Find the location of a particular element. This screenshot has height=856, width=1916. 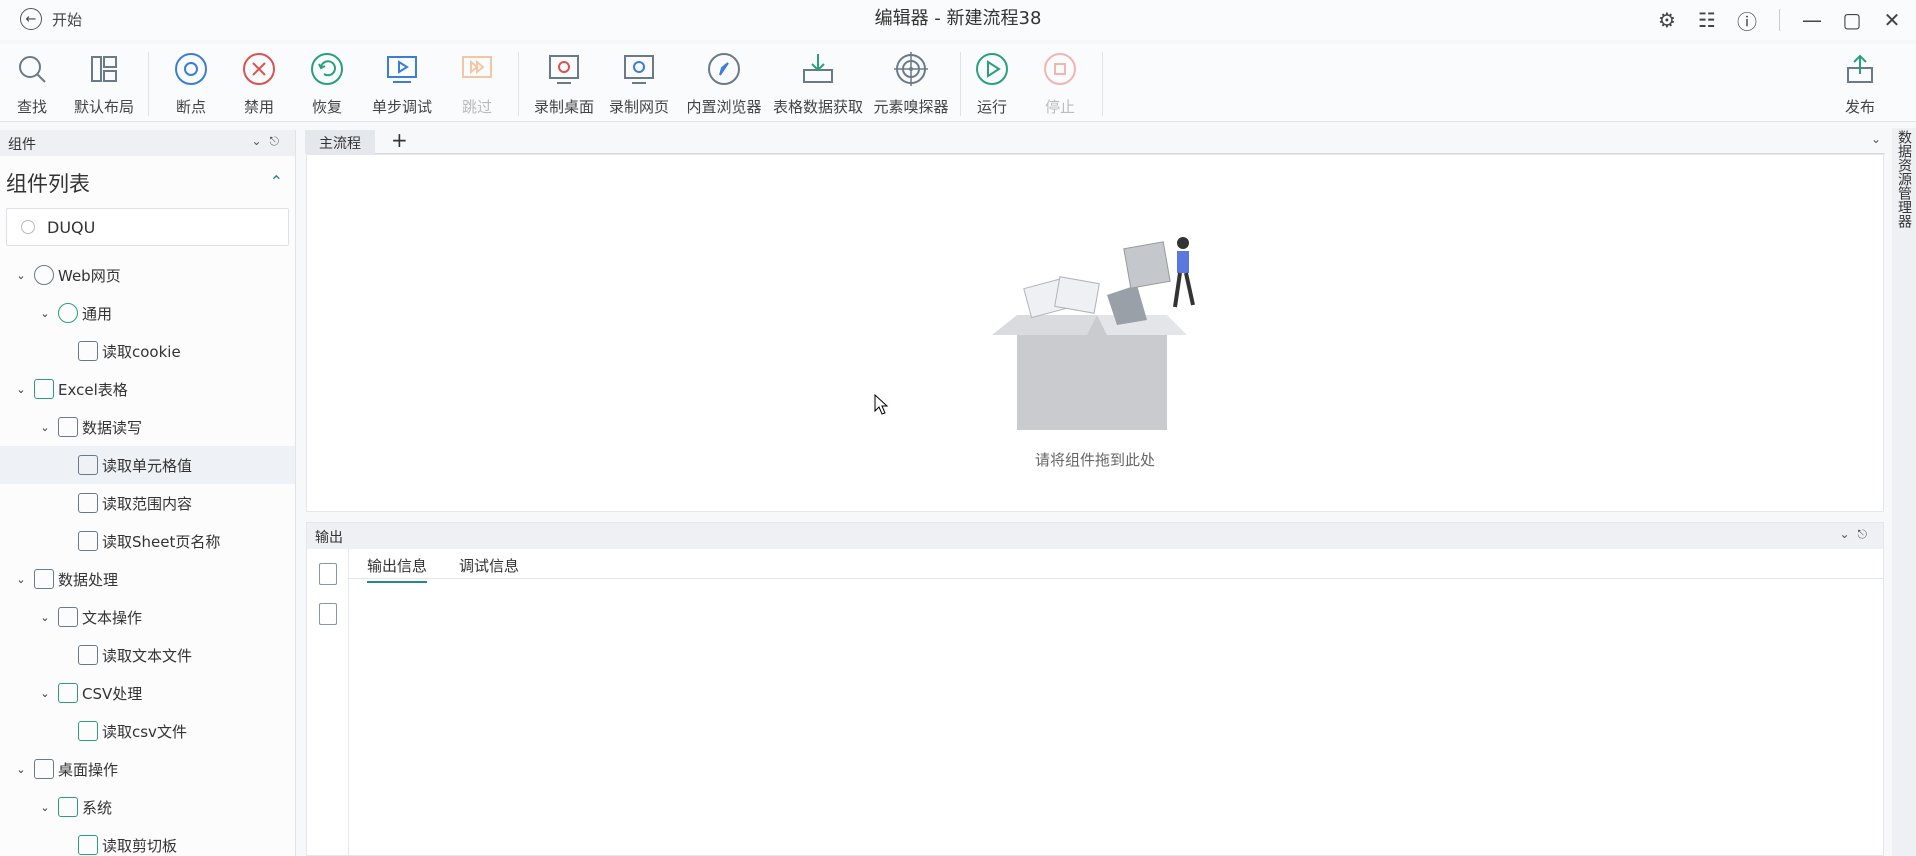

help-icon: ⓘ is located at coordinates (1747, 20).